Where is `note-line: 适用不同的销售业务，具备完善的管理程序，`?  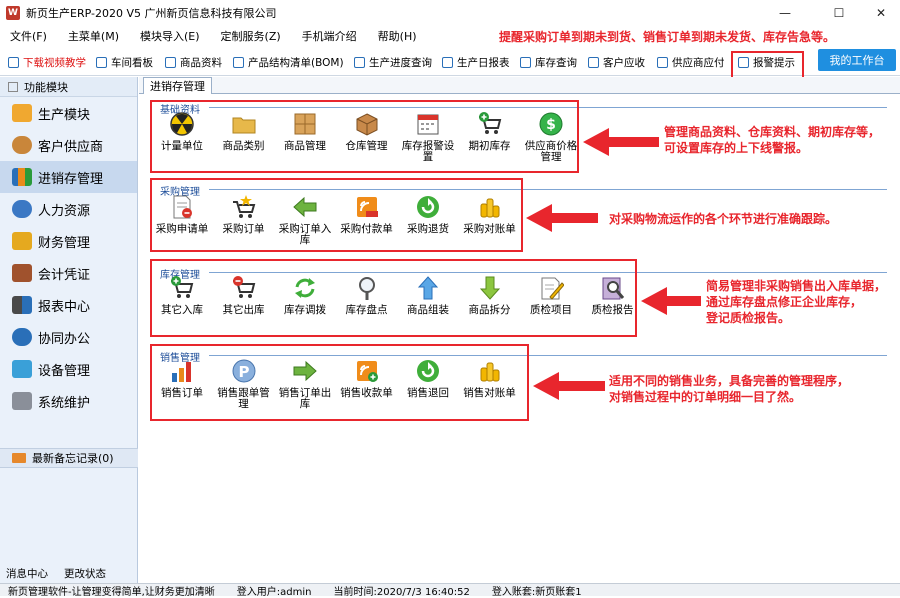 note-line: 适用不同的销售业务，具备完善的管理程序， is located at coordinates (729, 381).